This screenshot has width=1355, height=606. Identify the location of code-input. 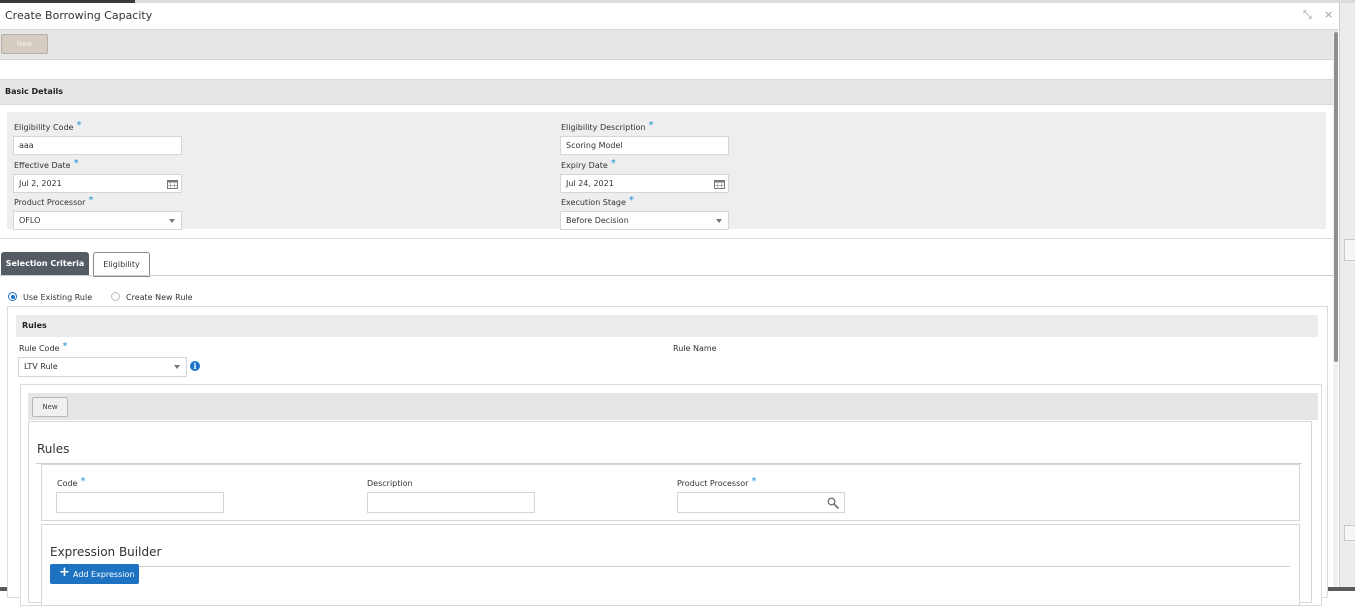
(140, 502).